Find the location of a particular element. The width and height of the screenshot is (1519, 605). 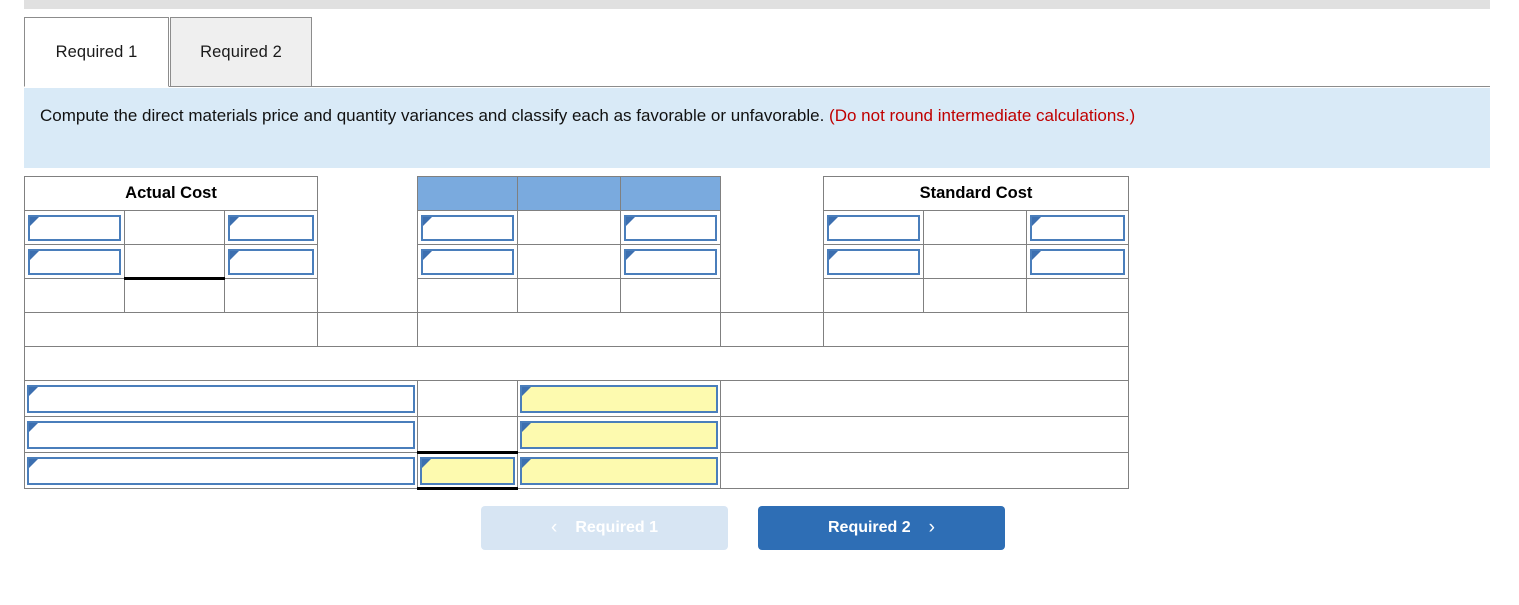

required-2-next-label: Required 2 is located at coordinates (869, 527).